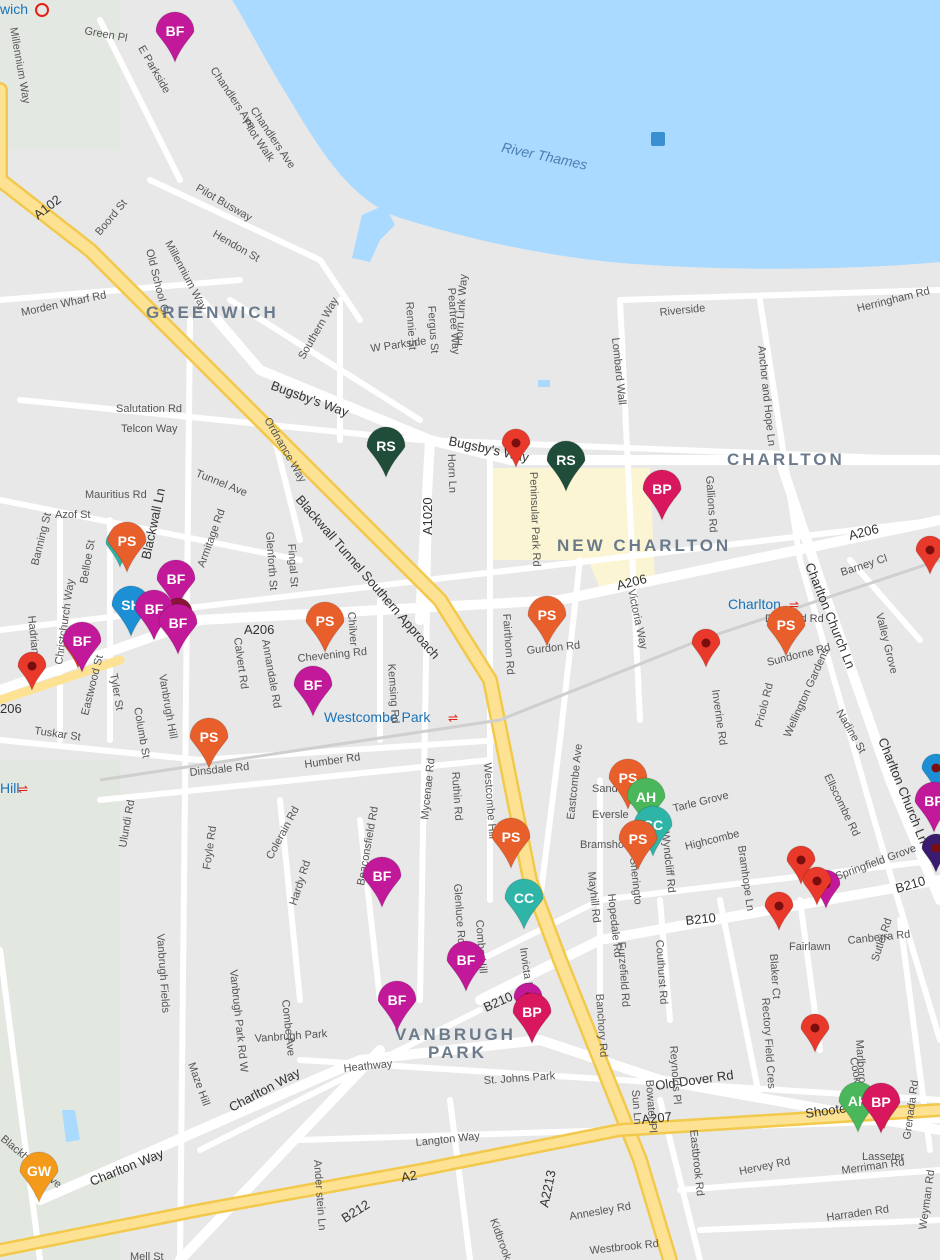 This screenshot has height=1260, width=940. Describe the element at coordinates (72, 515) in the screenshot. I see `label-azof: Azof St` at that location.